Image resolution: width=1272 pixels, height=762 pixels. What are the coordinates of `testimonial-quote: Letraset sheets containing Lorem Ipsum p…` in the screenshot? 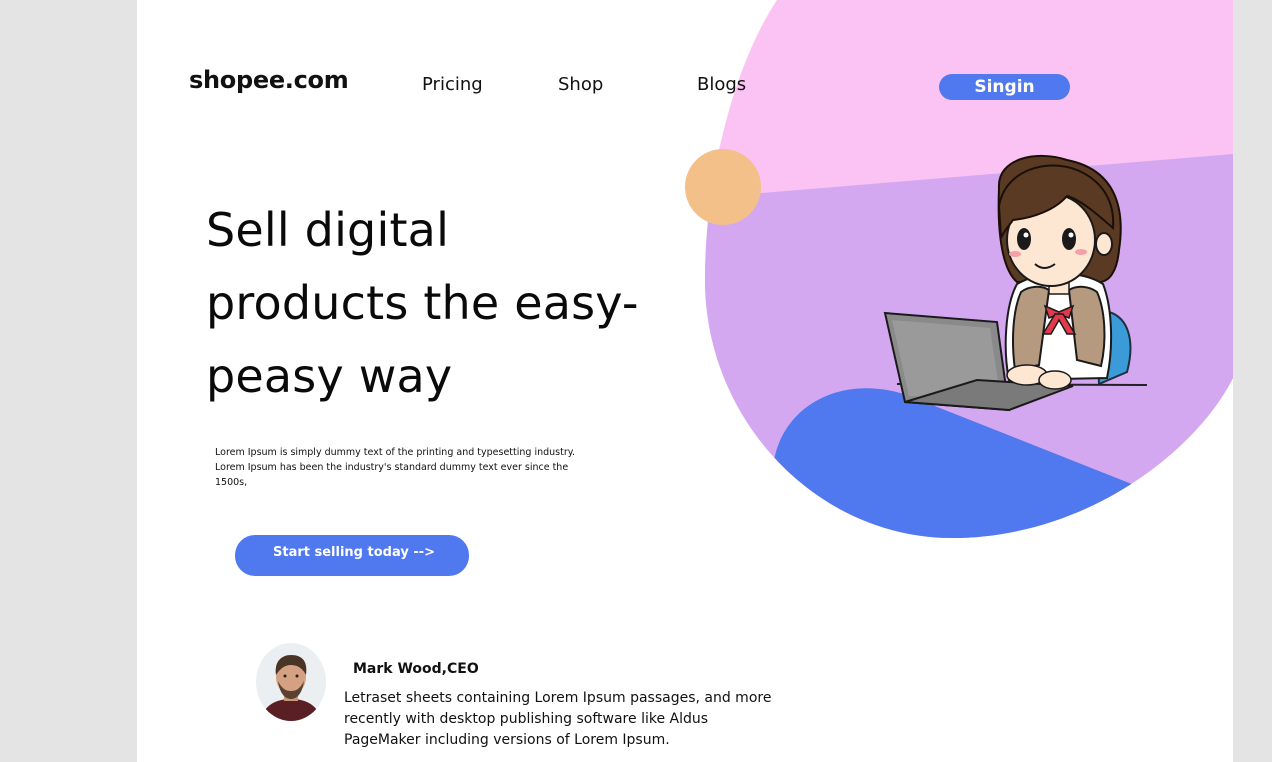 It's located at (558, 719).